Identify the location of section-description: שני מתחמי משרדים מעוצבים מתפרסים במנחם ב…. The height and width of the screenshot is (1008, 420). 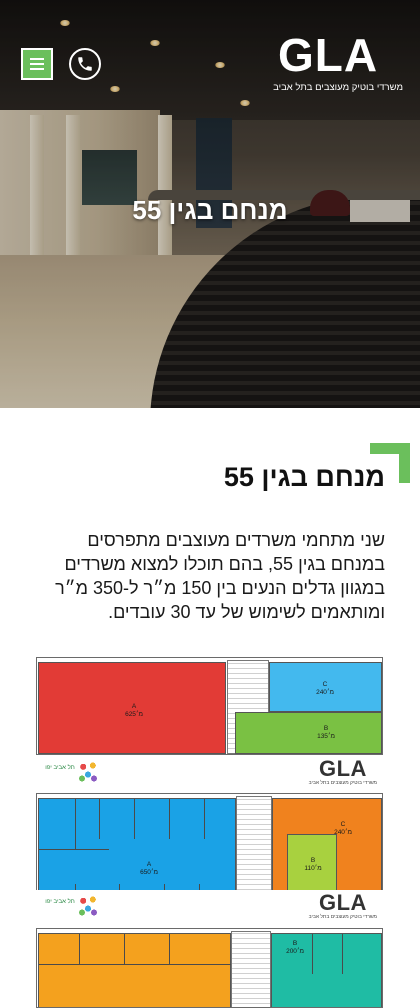
(220, 576).